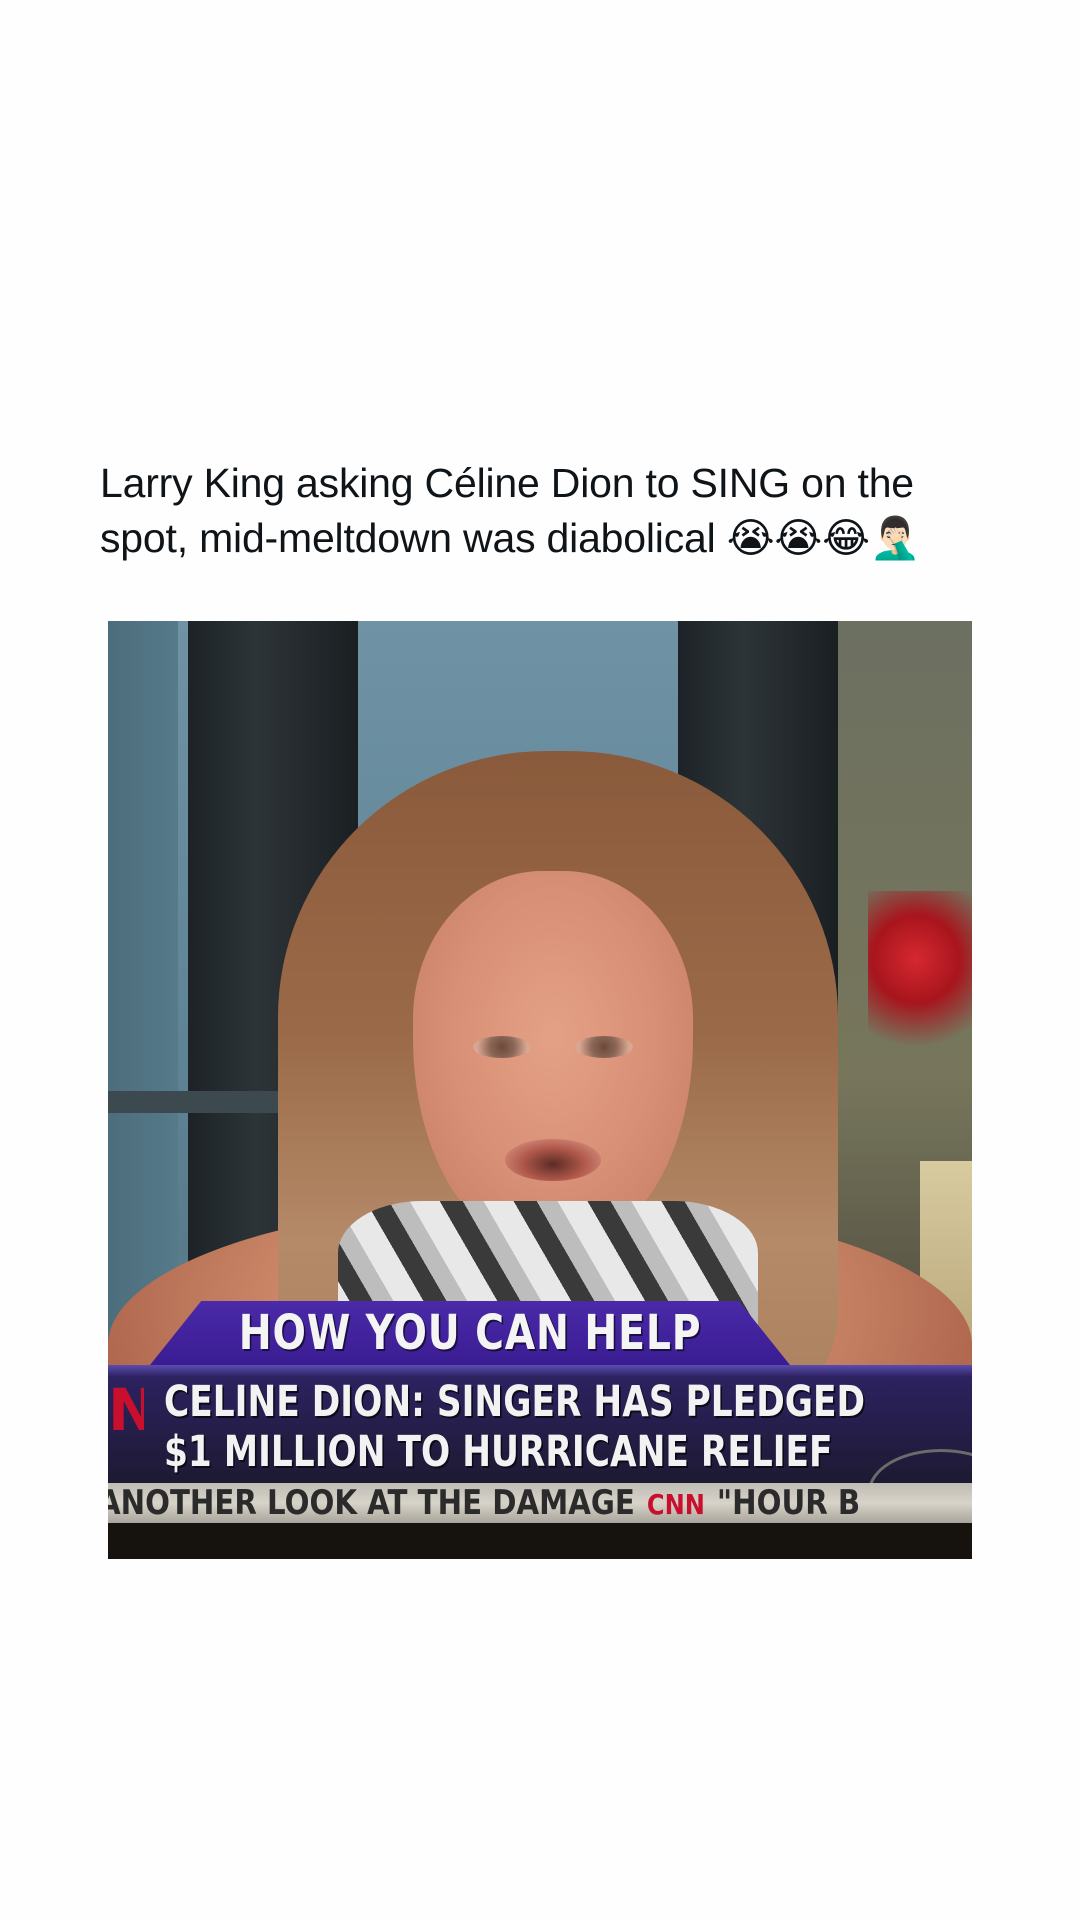 The image size is (1080, 1920). I want to click on network-logo-fragment: N, so click(126, 1410).